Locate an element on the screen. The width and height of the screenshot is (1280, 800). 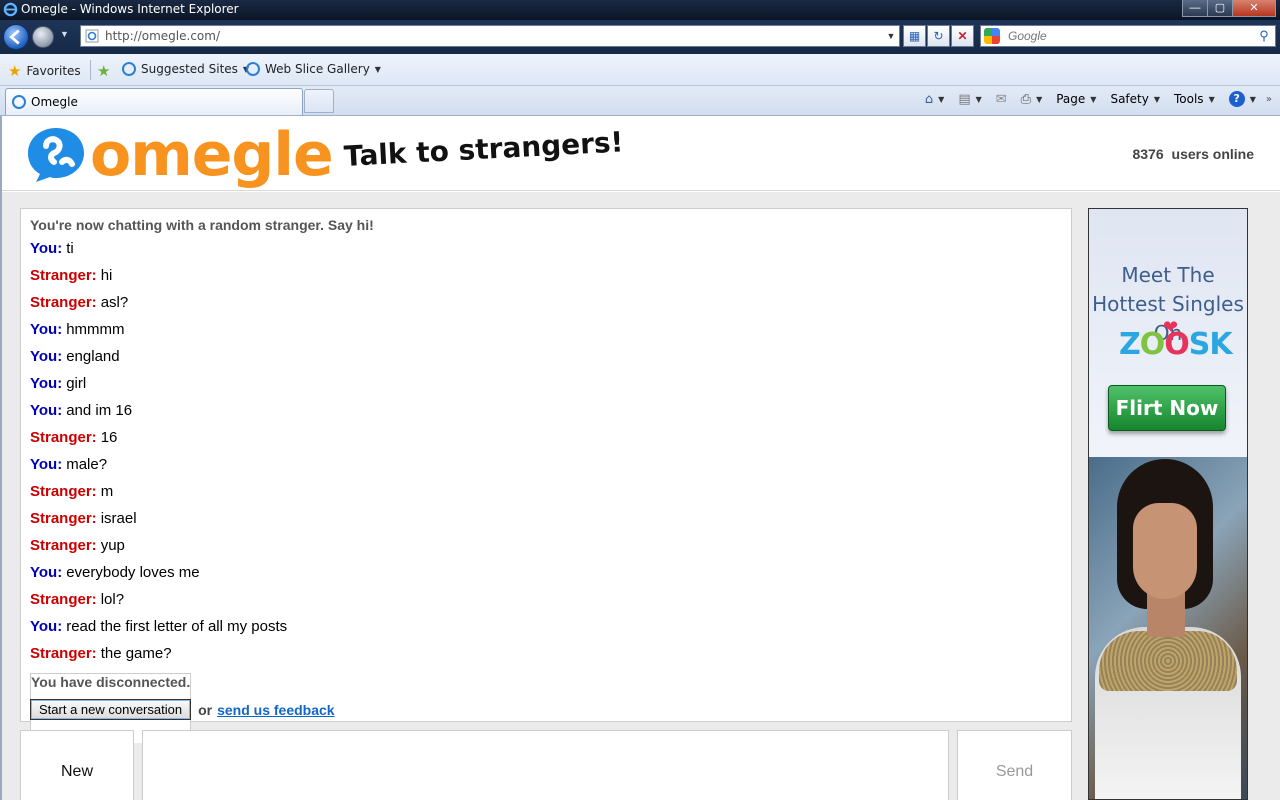
feeds-button: ▤ ▼ is located at coordinates (969, 99).